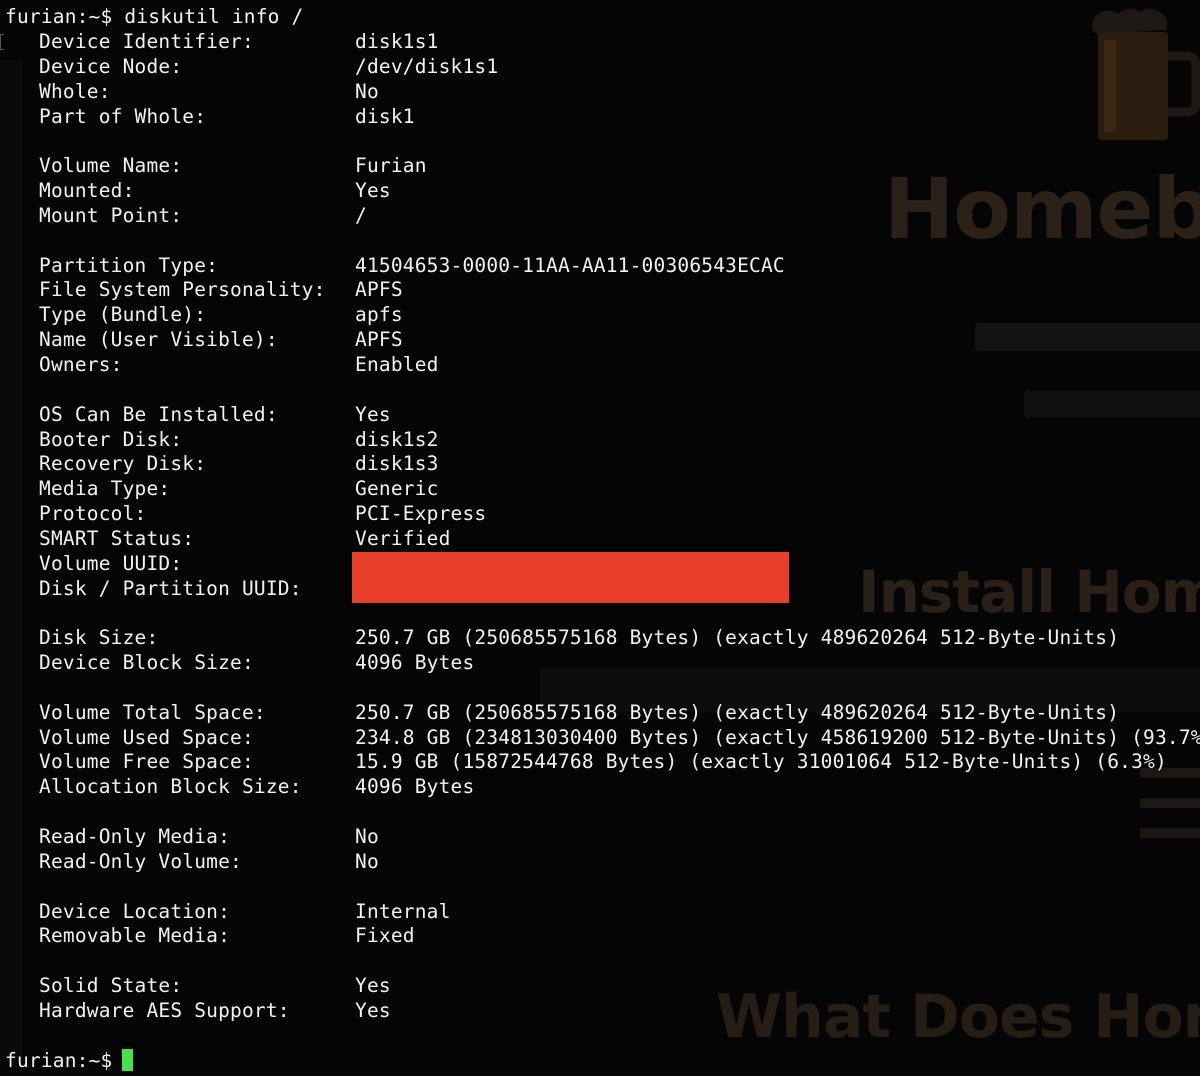  Describe the element at coordinates (397, 364) in the screenshot. I see `info-value: Enabled` at that location.